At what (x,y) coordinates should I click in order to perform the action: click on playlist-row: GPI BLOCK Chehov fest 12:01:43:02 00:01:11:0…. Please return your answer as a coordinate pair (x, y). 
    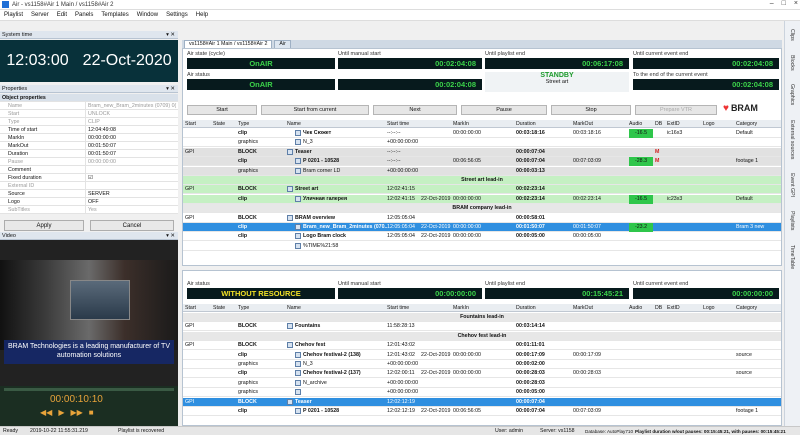
    Looking at the image, I should click on (482, 346).